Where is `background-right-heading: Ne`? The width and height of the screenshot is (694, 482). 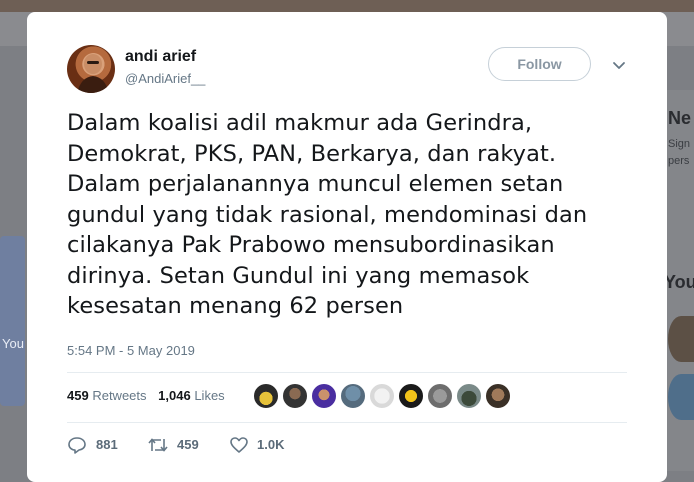
background-right-heading: Ne is located at coordinates (680, 118).